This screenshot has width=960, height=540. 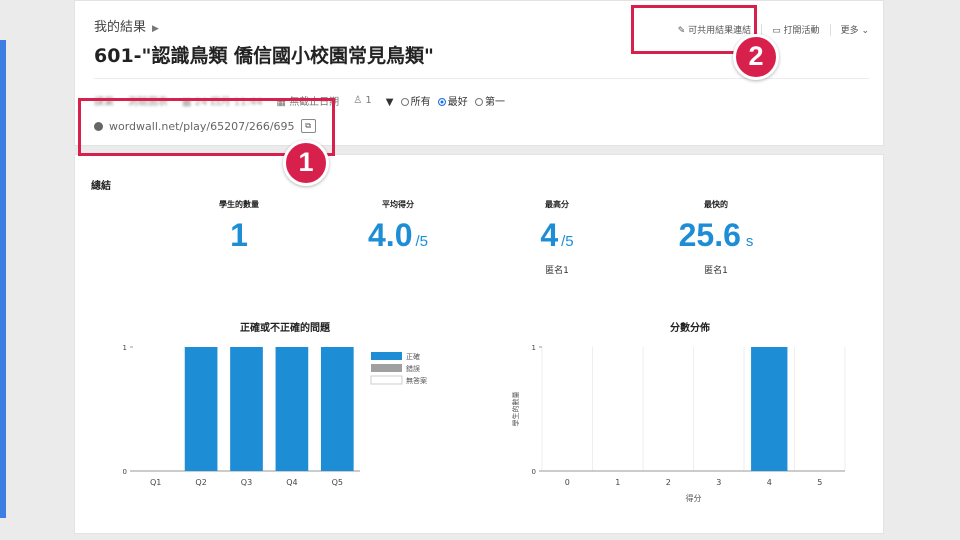 I want to click on legend-label: 正確, so click(x=413, y=356).